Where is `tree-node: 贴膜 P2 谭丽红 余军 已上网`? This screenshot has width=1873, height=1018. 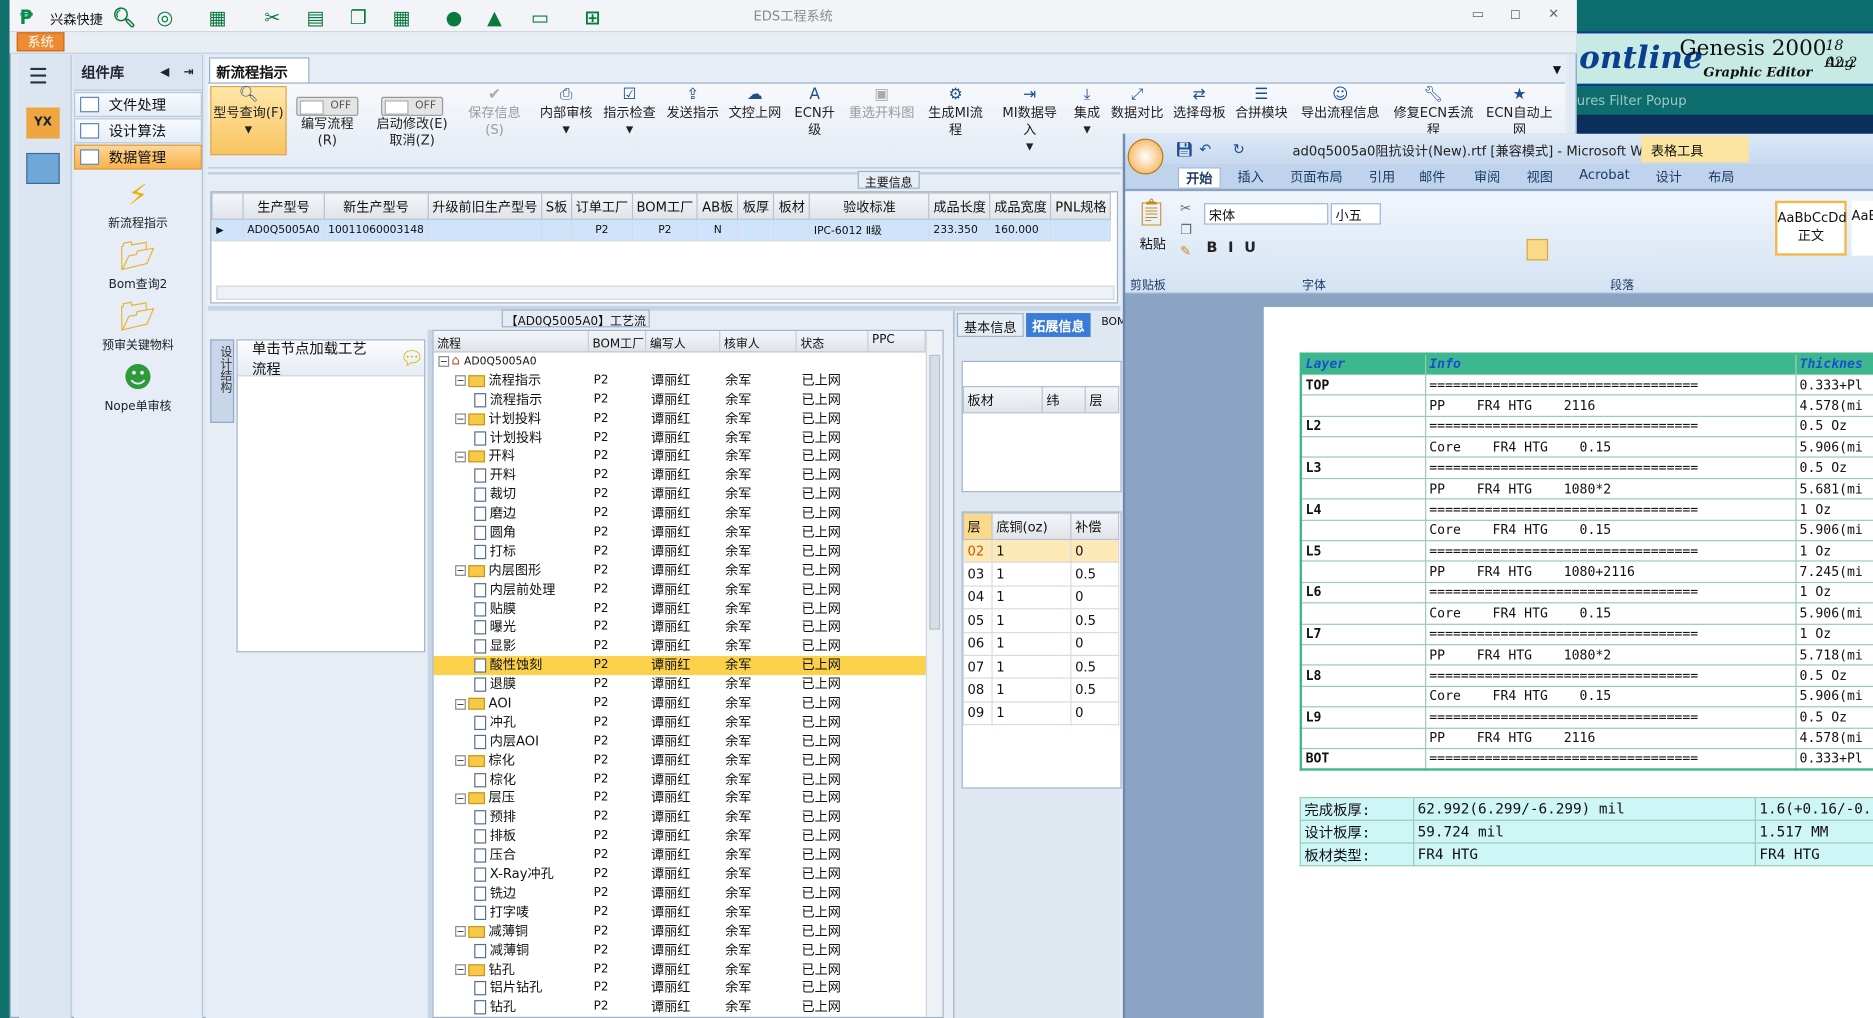 tree-node: 贴膜 P2 谭丽红 余军 已上网 is located at coordinates (688, 608).